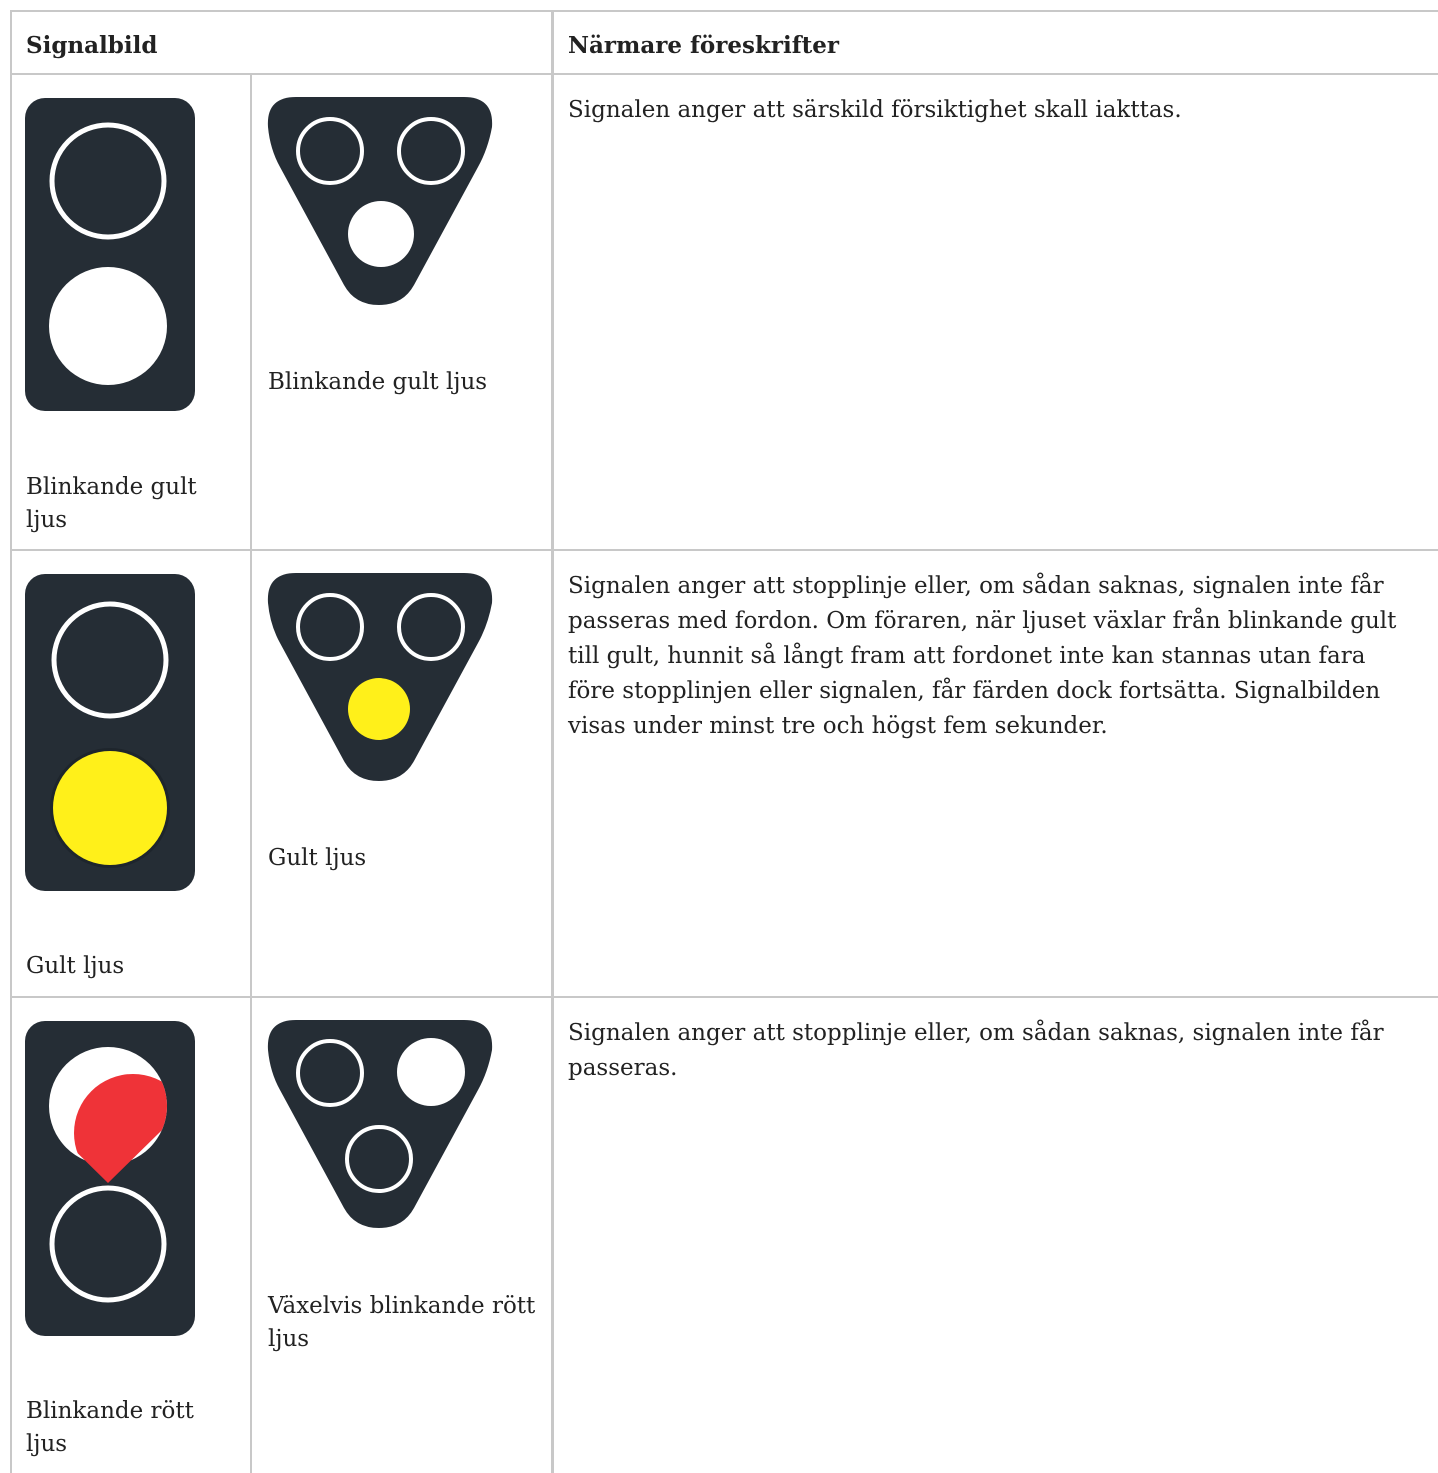 This screenshot has width=1438, height=1473. I want to click on header-narmare-foreskrifter: Närmare föreskrifter, so click(704, 45).